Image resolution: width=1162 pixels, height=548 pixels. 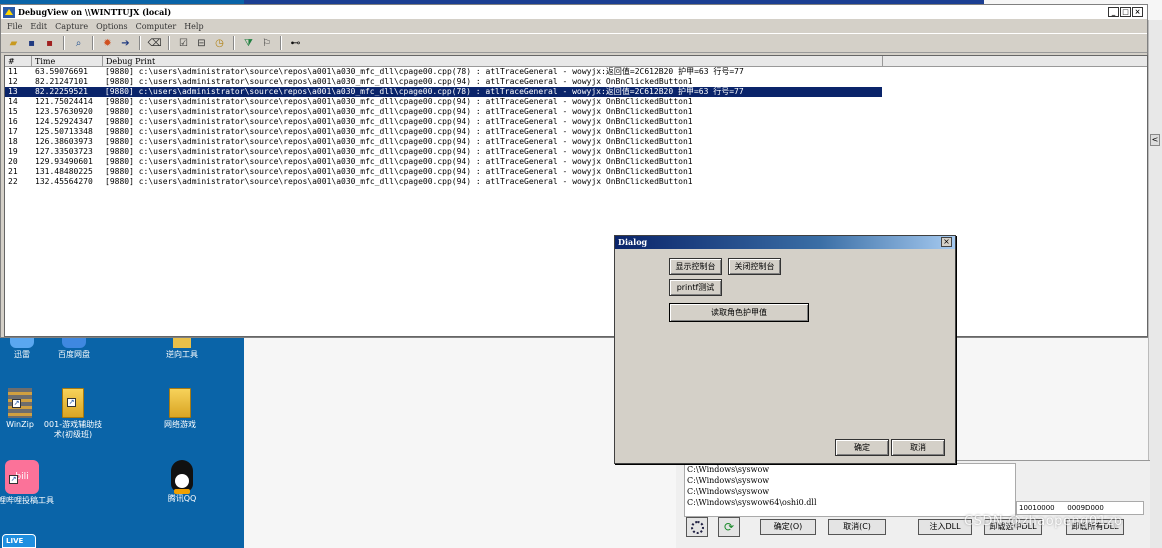 What do you see at coordinates (64, 141) in the screenshot?
I see `log-time: 126.38603973` at bounding box center [64, 141].